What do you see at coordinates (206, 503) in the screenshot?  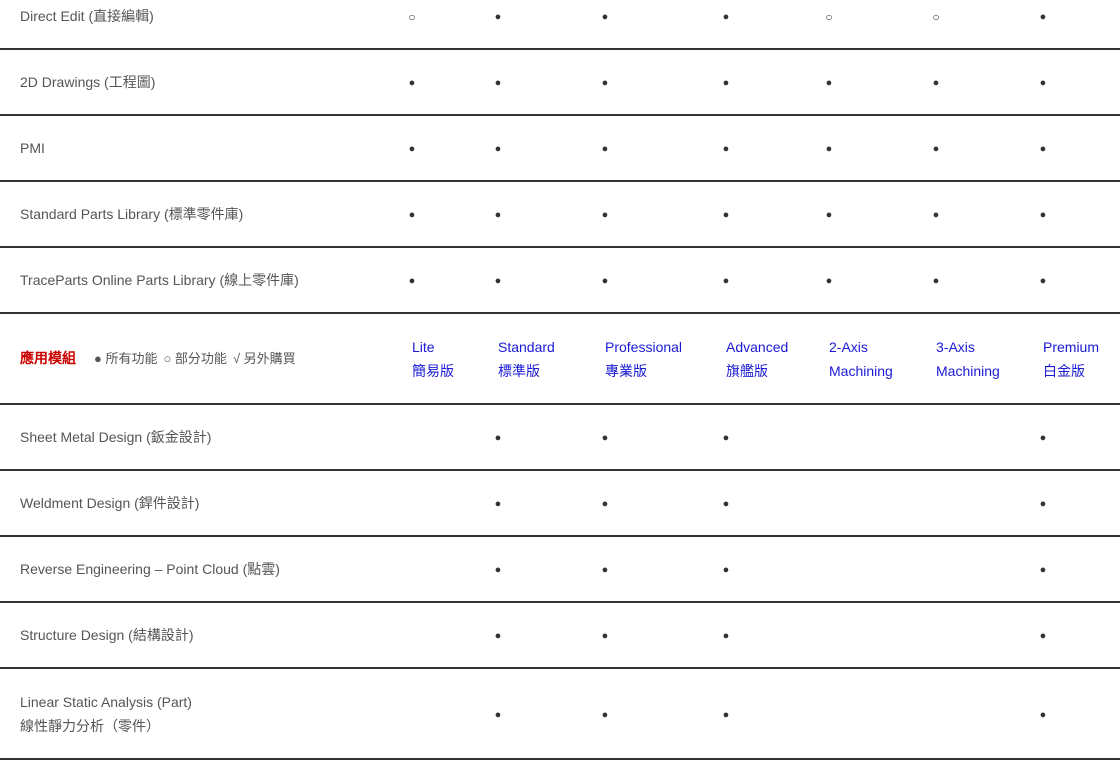 I see `module-name-cell: Weldment Design (銲件設計)` at bounding box center [206, 503].